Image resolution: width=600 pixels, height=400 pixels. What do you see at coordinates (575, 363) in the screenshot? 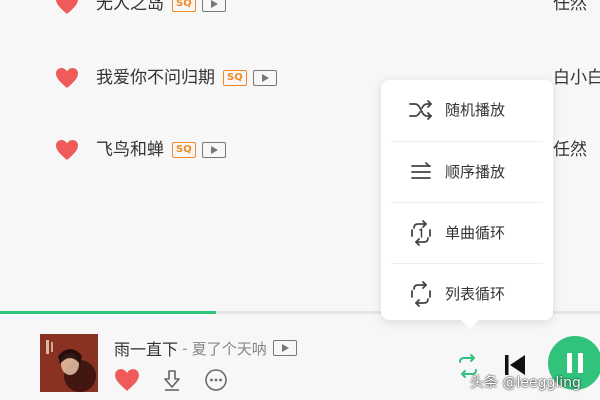
I see `pause-icon` at bounding box center [575, 363].